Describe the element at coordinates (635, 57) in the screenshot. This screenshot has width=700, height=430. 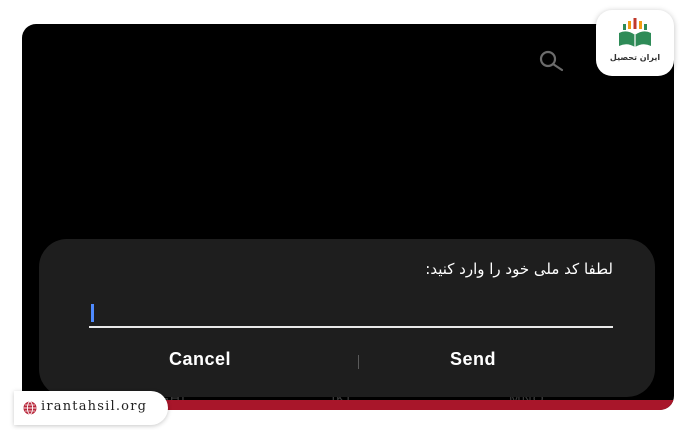
I see `brand-name: ایران تحصیل` at that location.